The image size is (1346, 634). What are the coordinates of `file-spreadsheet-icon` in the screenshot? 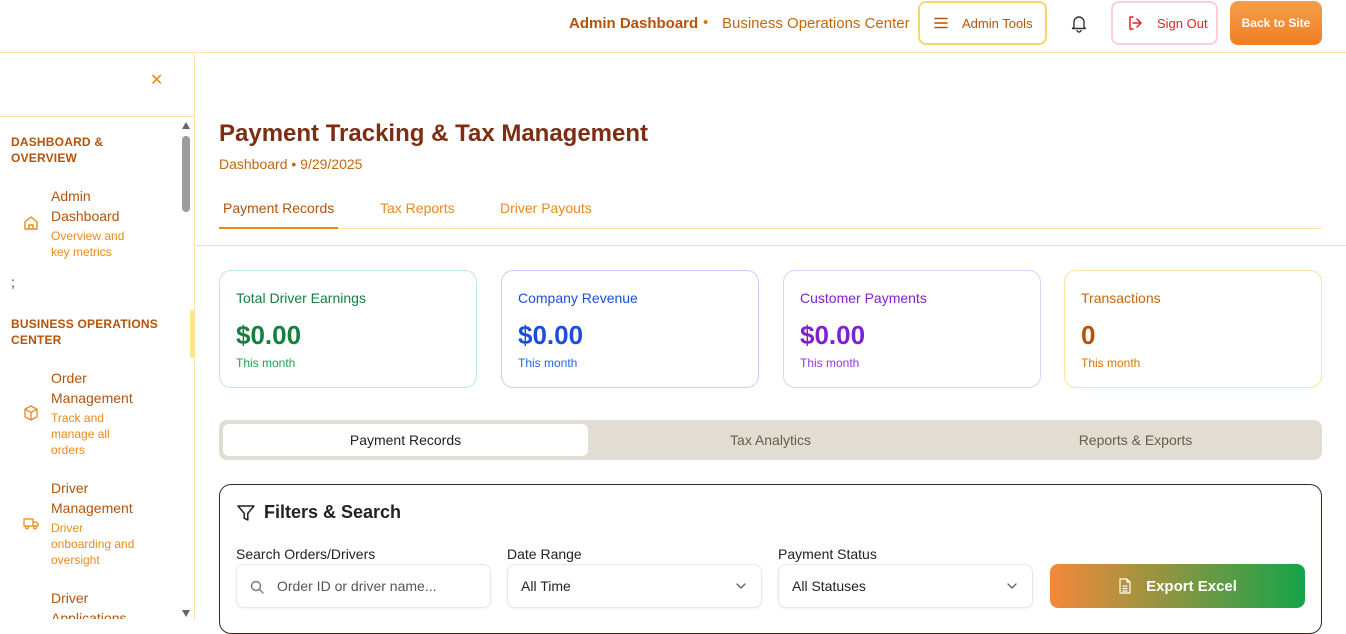 It's located at (1125, 586).